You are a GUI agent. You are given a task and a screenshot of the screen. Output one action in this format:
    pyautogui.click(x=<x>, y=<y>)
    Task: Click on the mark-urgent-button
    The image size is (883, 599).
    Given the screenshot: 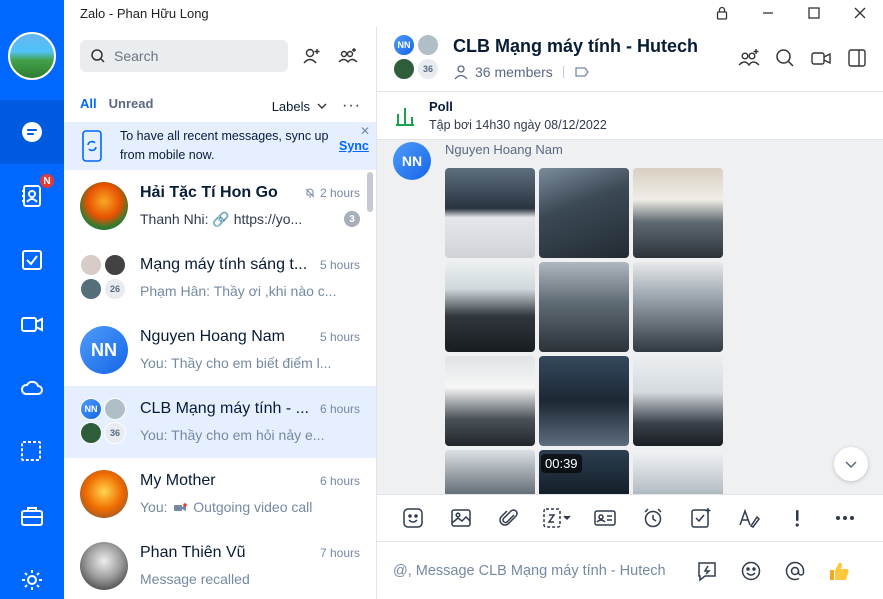 What is the action you would take?
    pyautogui.click(x=797, y=518)
    